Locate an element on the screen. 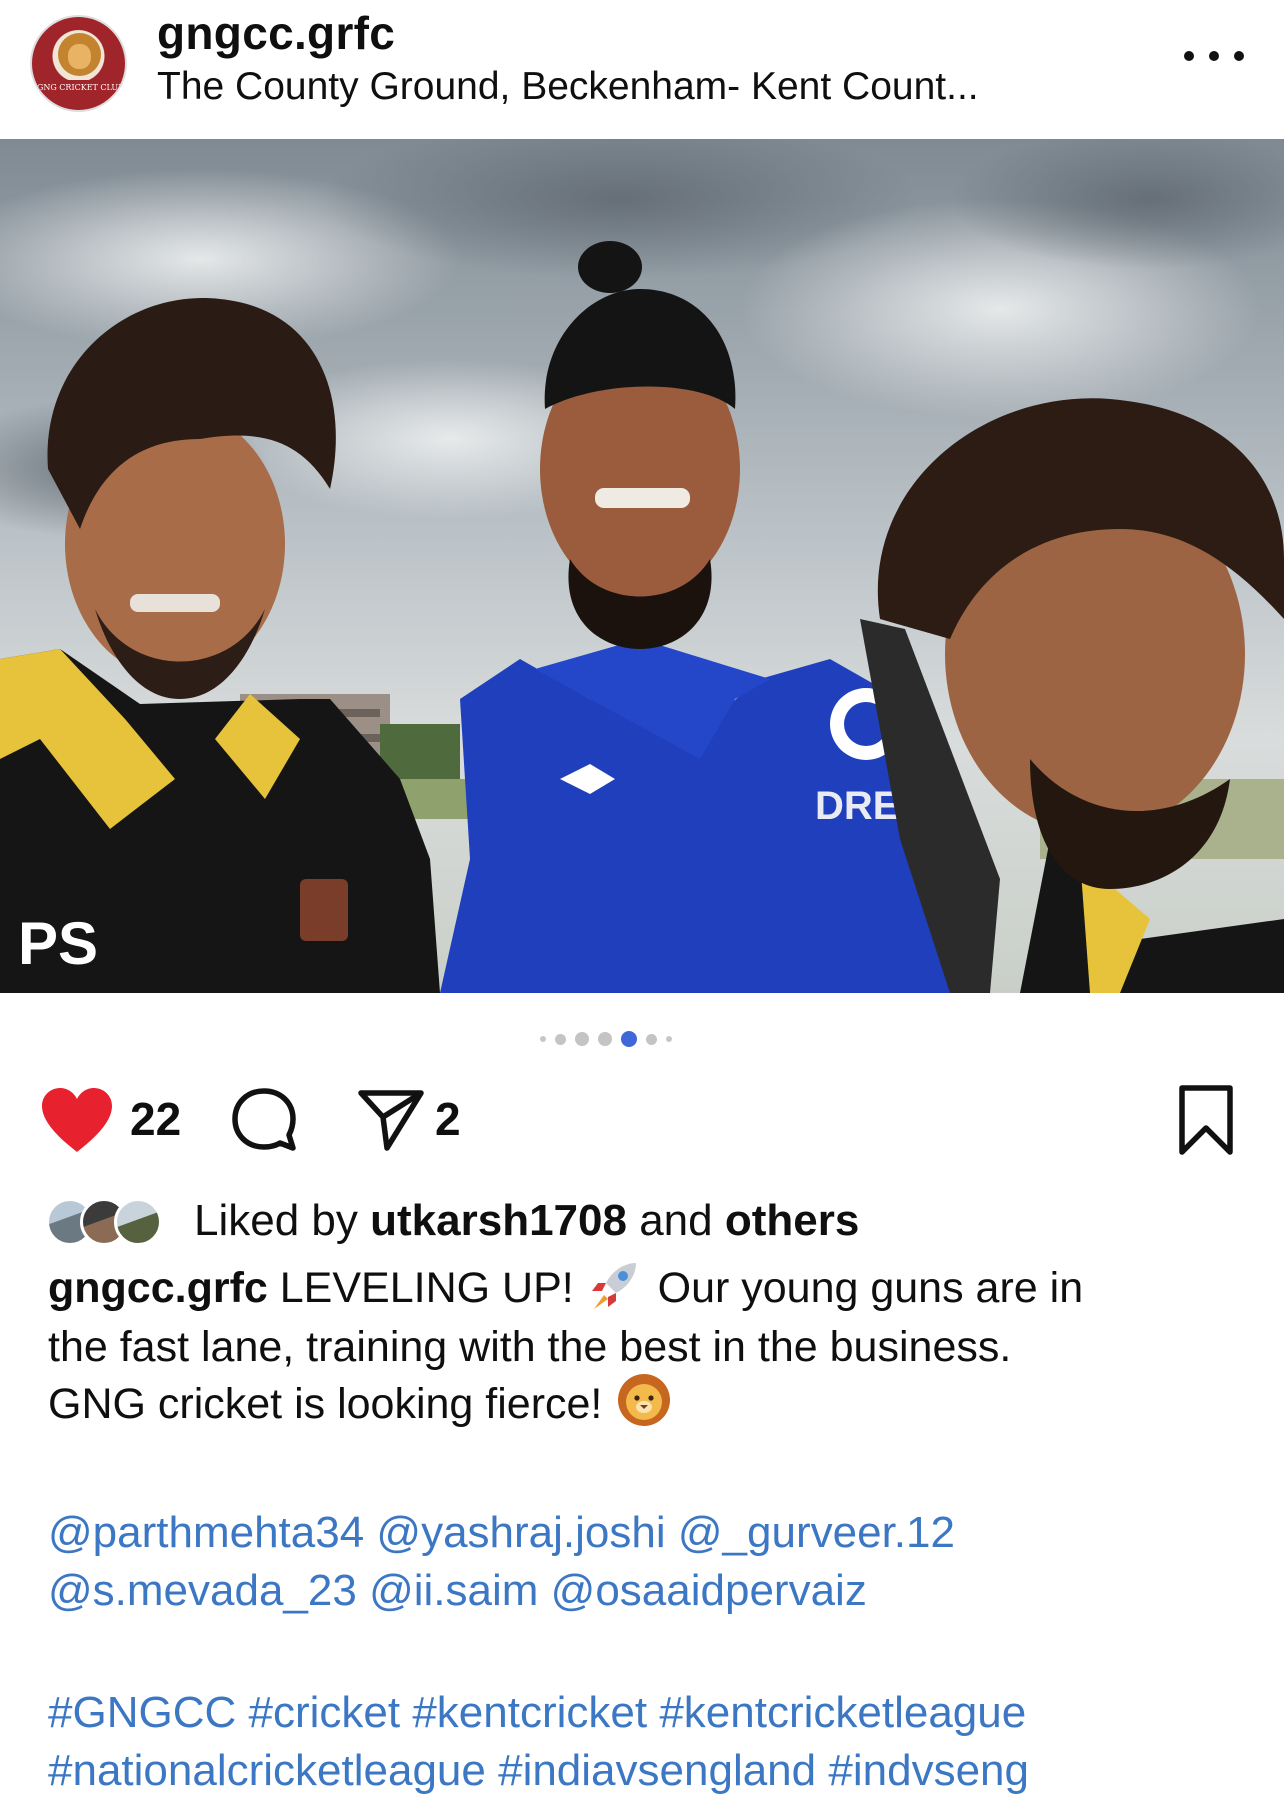 The image size is (1284, 1811). liked-by-prefix: Liked by is located at coordinates (276, 1220).